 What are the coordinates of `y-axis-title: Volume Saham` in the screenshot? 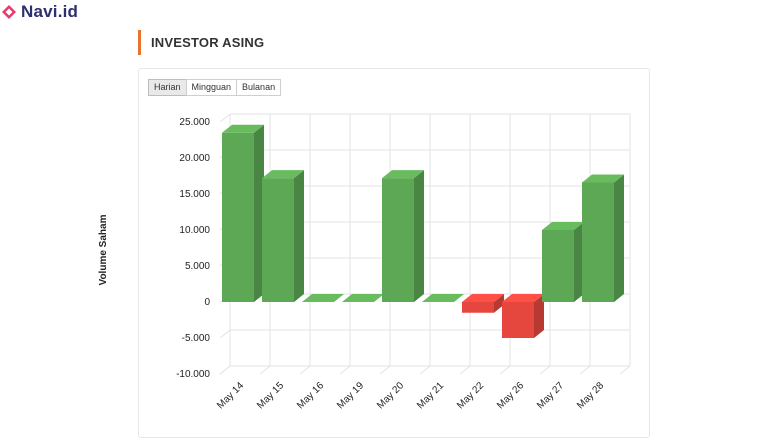 It's located at (103, 250).